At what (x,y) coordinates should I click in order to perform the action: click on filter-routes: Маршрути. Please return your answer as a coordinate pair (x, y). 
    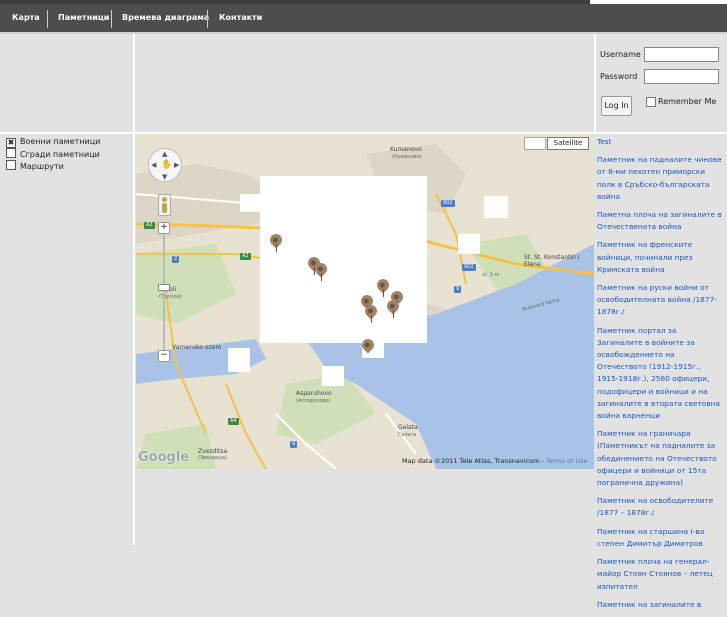
    Looking at the image, I should click on (35, 166).